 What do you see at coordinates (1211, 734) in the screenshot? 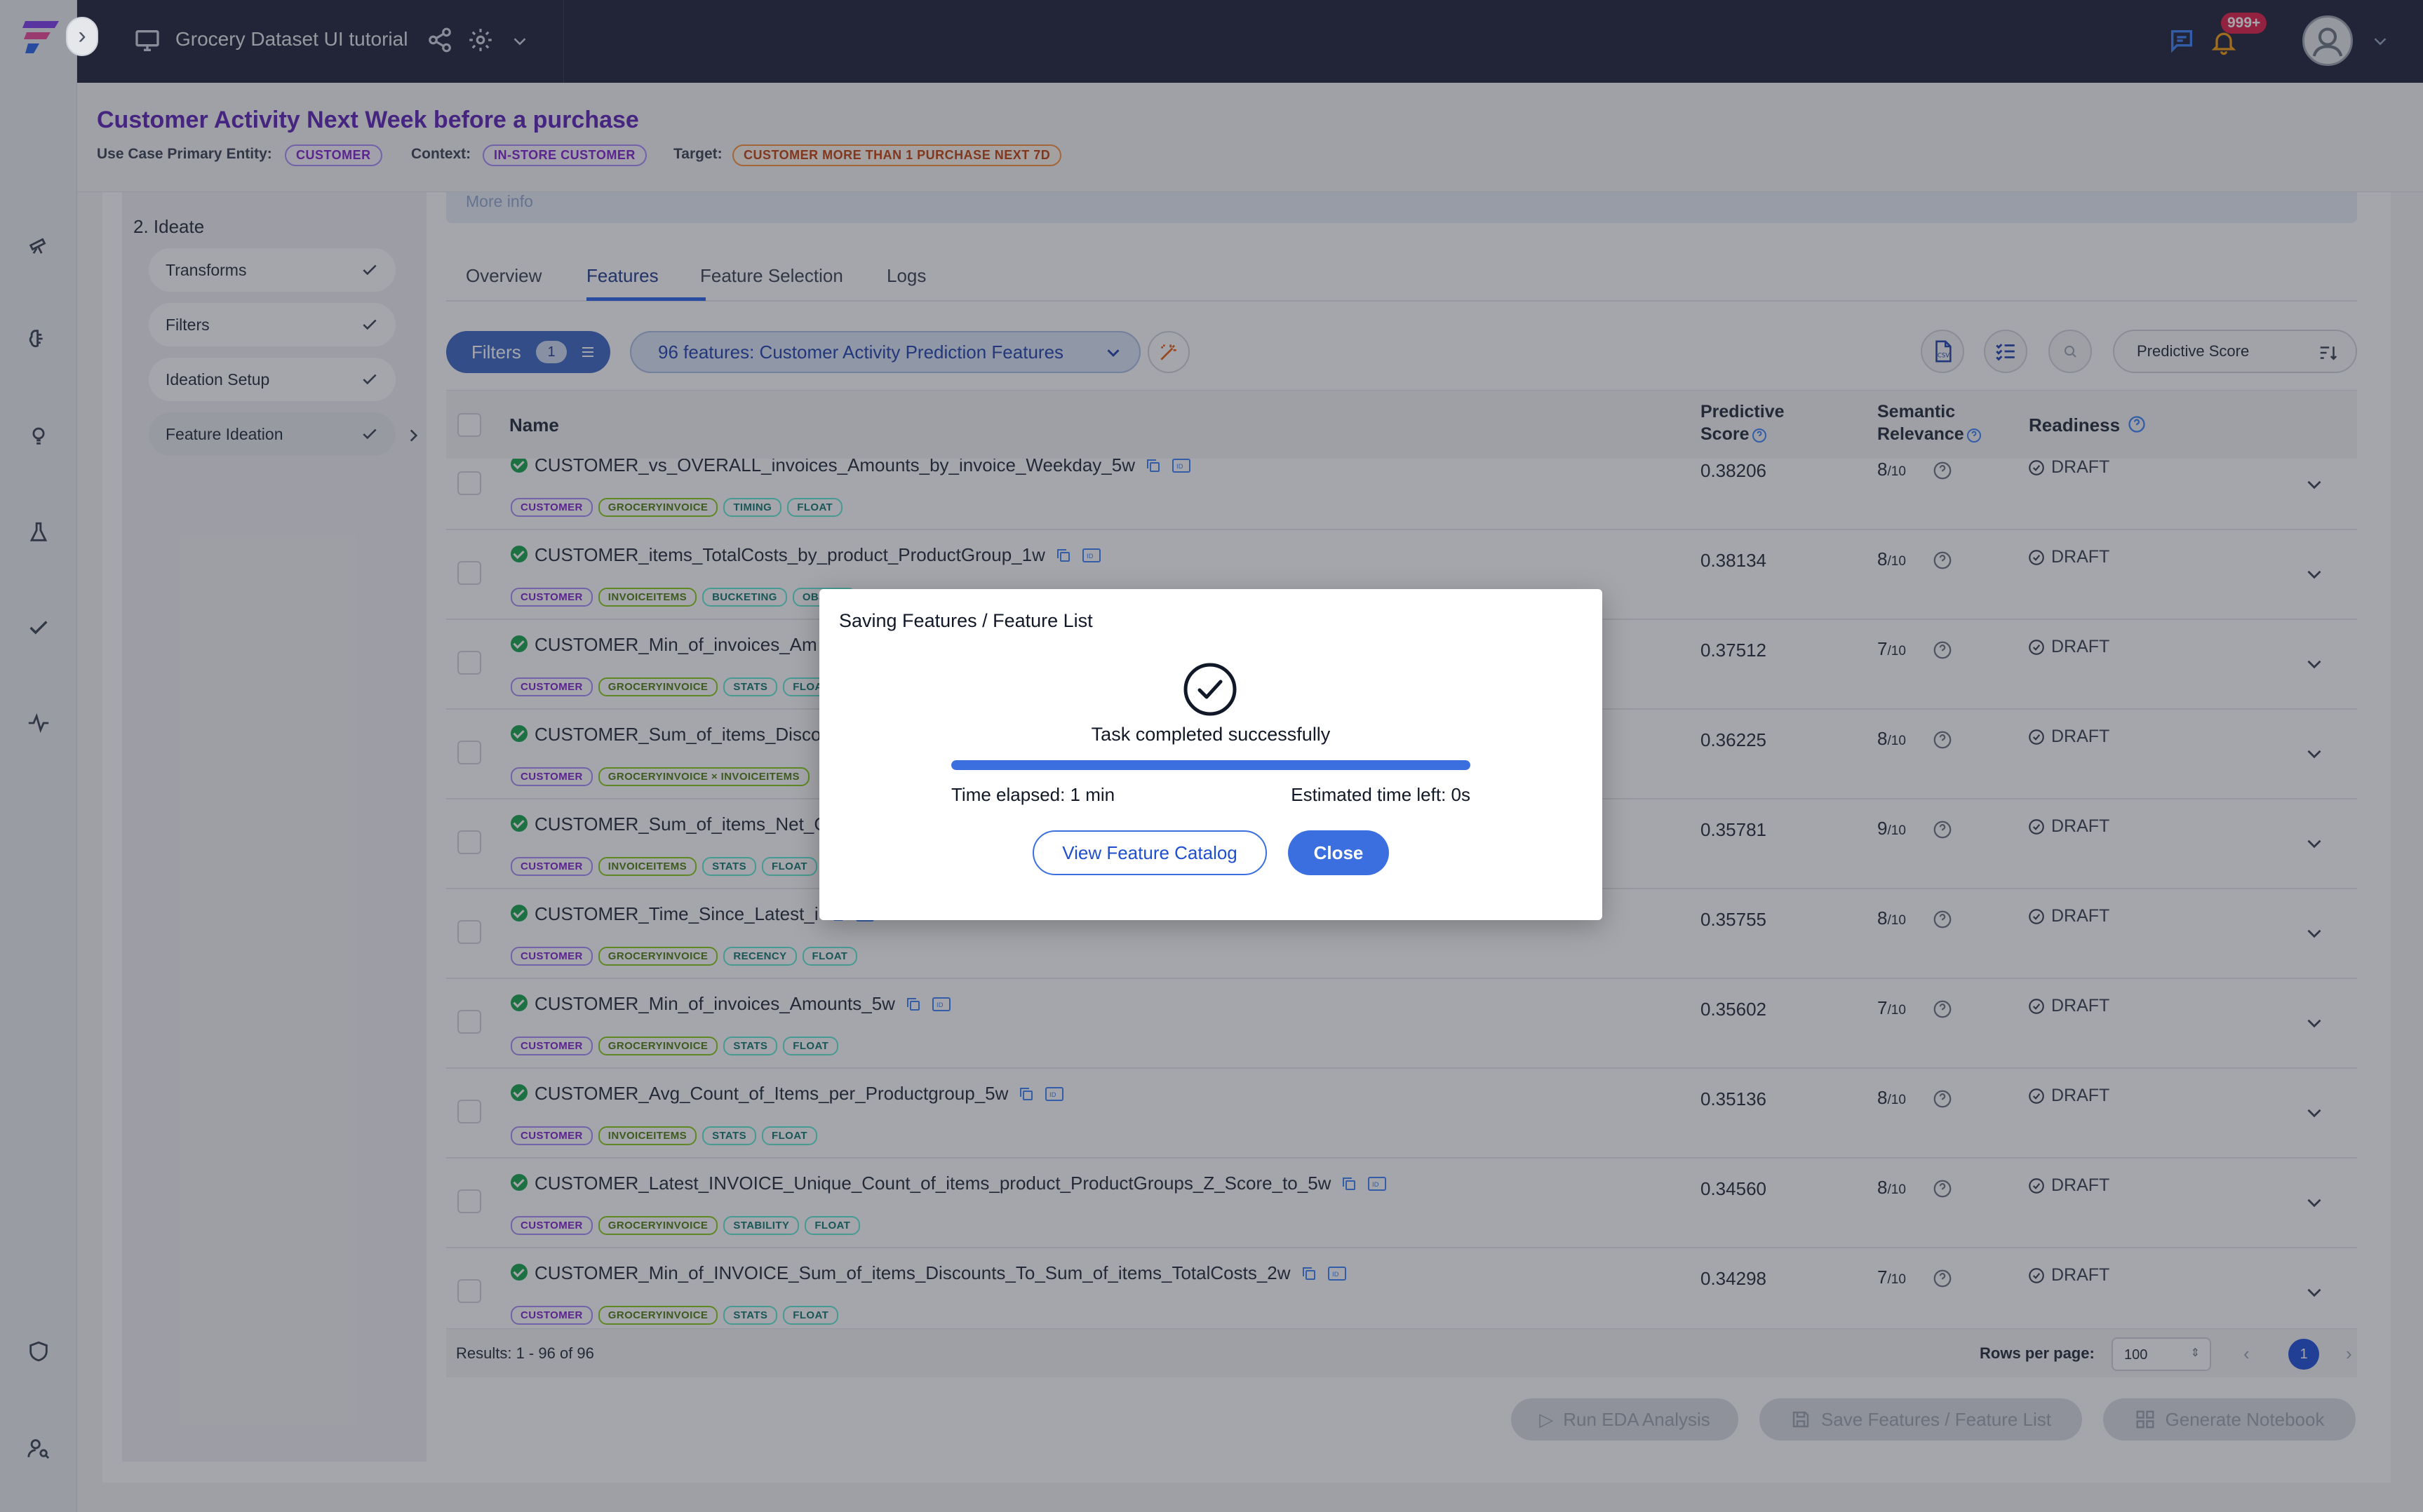
I see `dialog-status: Task completed successfully` at bounding box center [1211, 734].